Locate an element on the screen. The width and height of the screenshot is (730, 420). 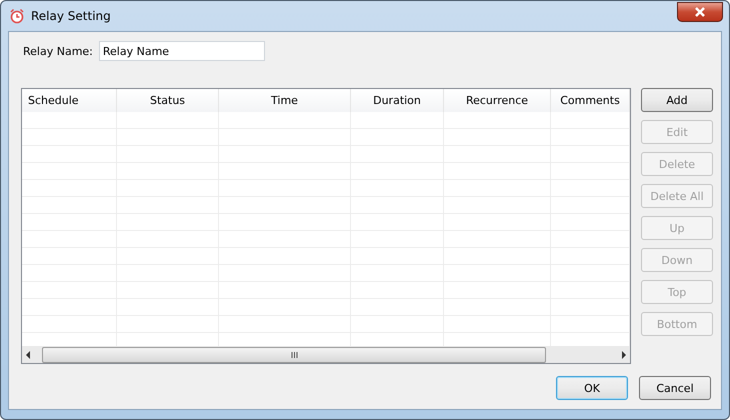
horizontal-scrollbar is located at coordinates (326, 354).